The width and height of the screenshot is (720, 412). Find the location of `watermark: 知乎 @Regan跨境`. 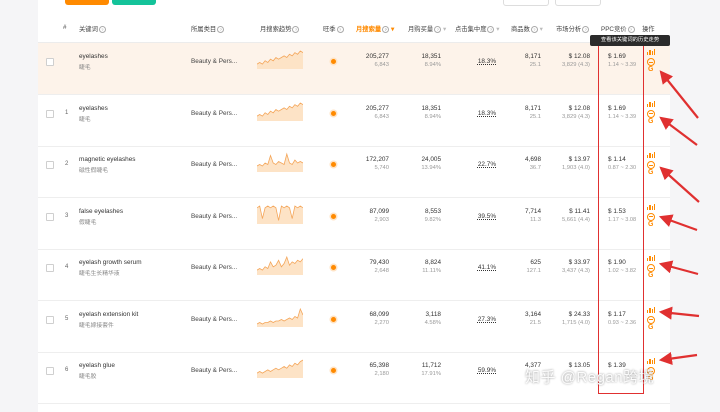

watermark: 知乎 @Regan跨境 is located at coordinates (590, 377).